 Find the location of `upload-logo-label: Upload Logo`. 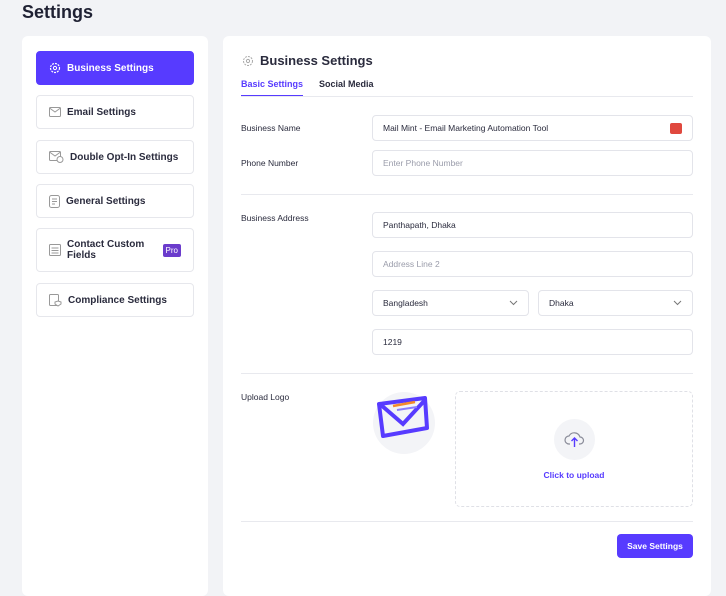

upload-logo-label: Upload Logo is located at coordinates (265, 397).